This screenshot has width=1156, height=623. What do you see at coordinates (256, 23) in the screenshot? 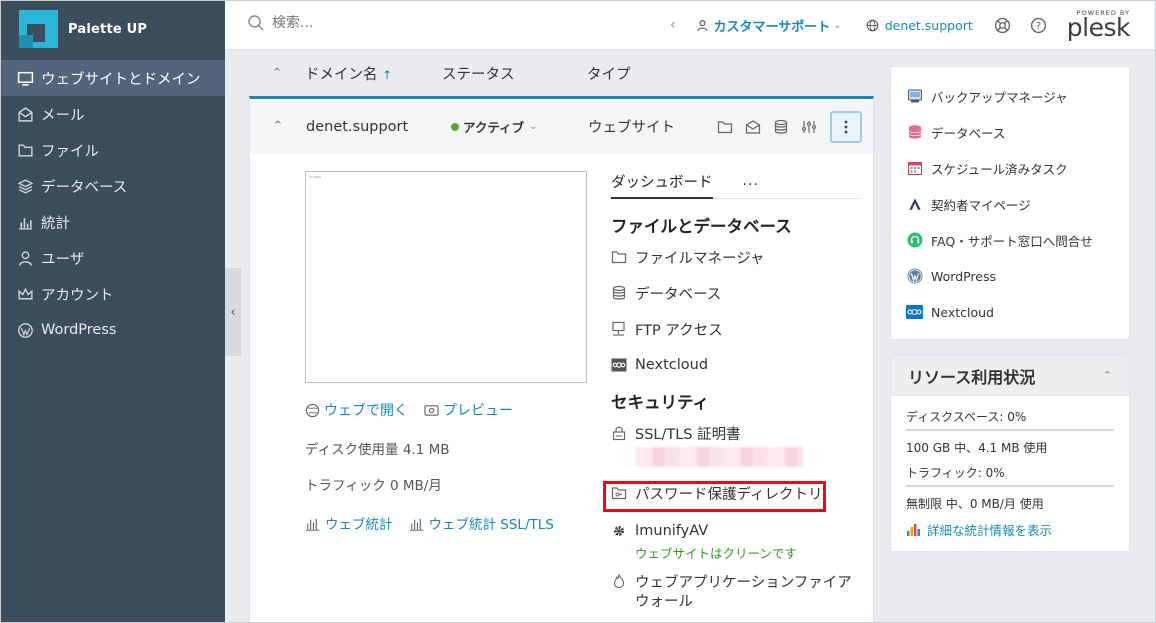
I see `search-icon` at bounding box center [256, 23].